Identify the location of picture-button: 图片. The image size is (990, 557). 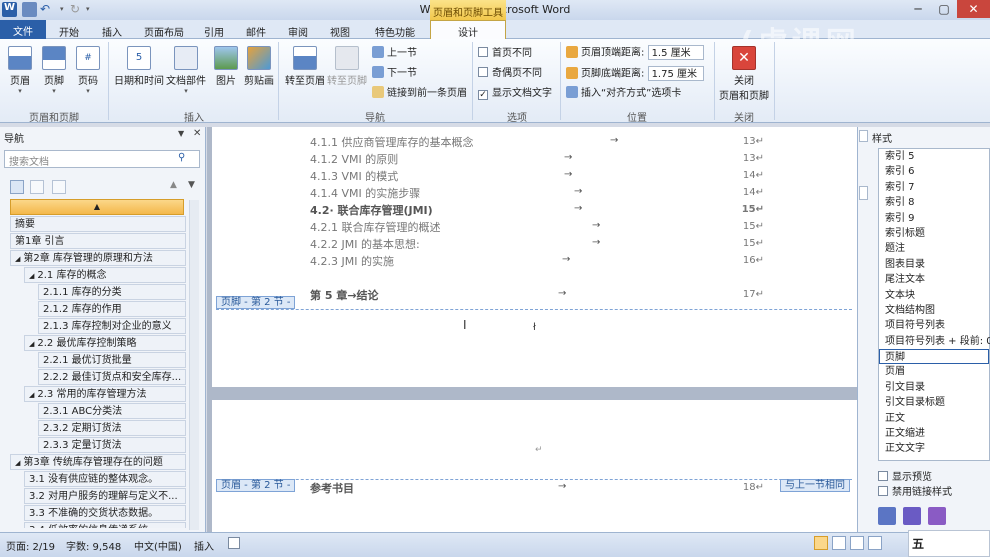
(226, 65).